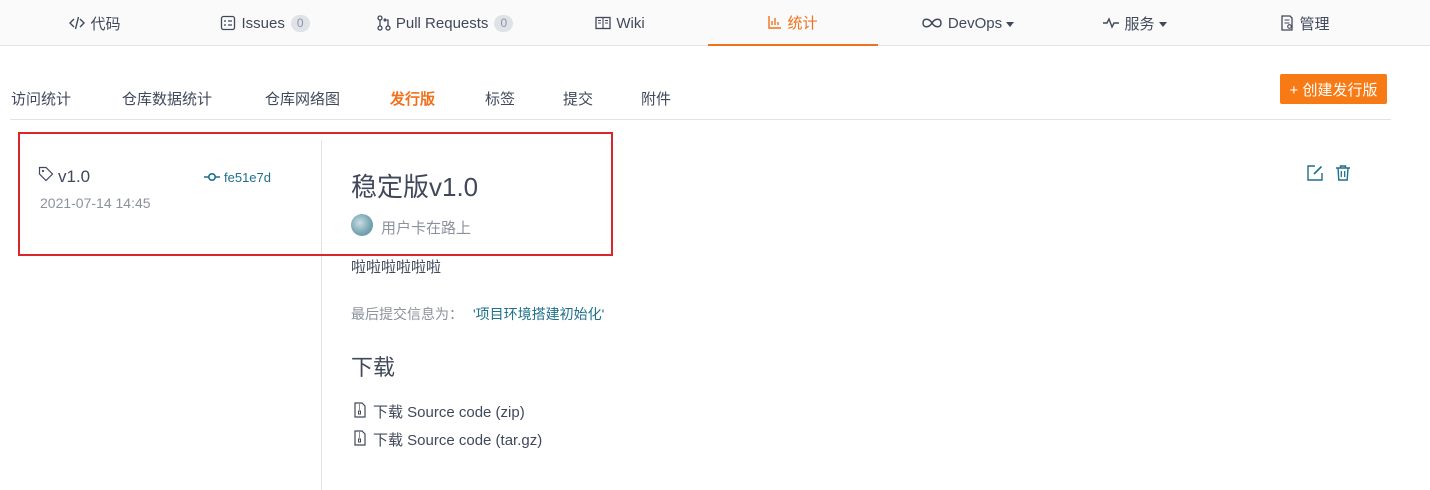 The width and height of the screenshot is (1430, 490). What do you see at coordinates (630, 23) in the screenshot?
I see `tab-wiki-label: Wiki` at bounding box center [630, 23].